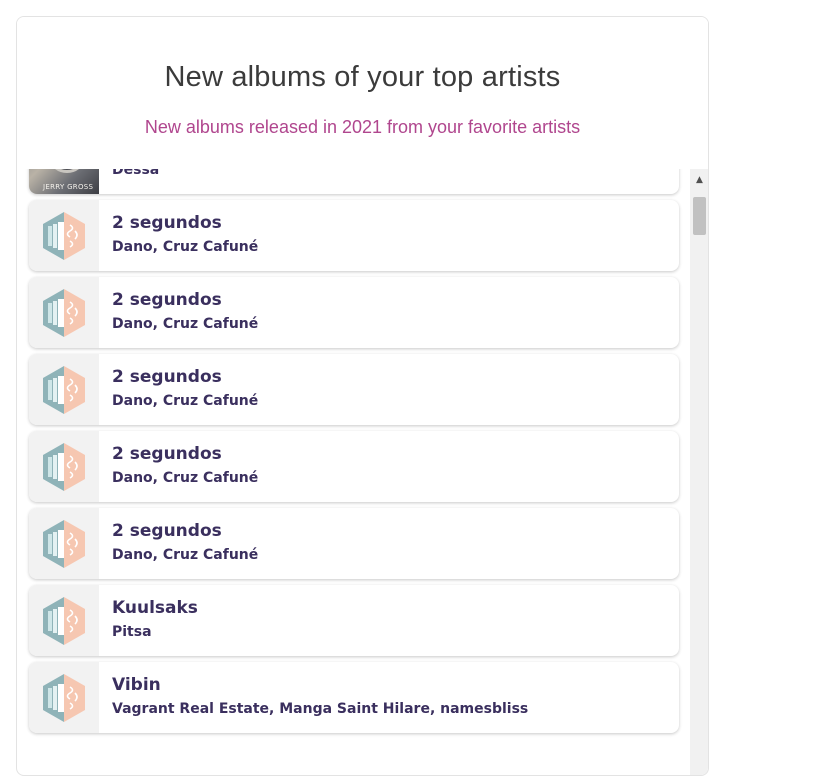  What do you see at coordinates (354, 620) in the screenshot?
I see `list-item: Kuulsaks Pitsa` at bounding box center [354, 620].